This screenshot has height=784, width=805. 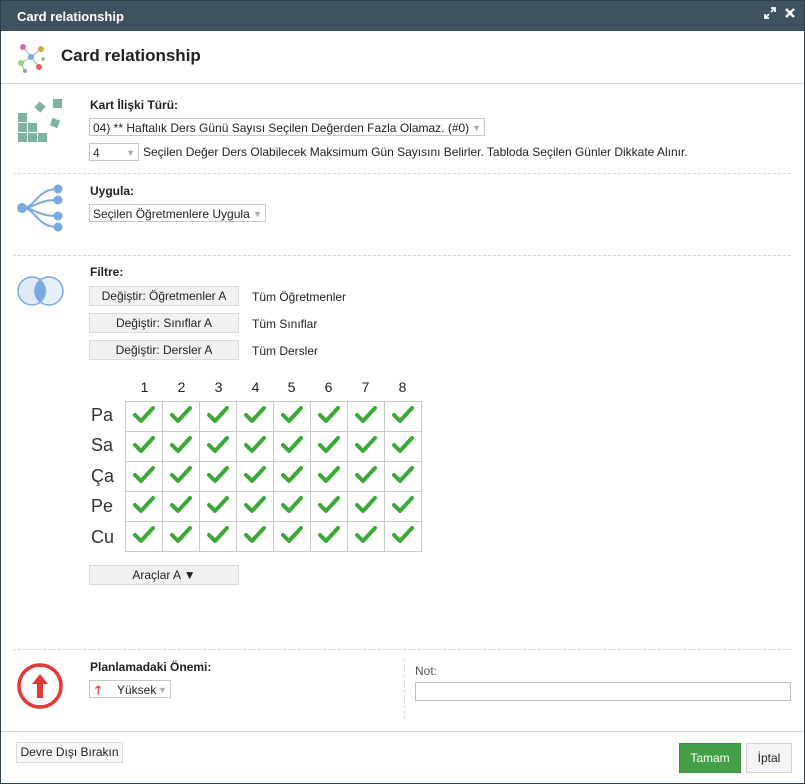 I want to click on cancel-button: İptal, so click(x=769, y=758).